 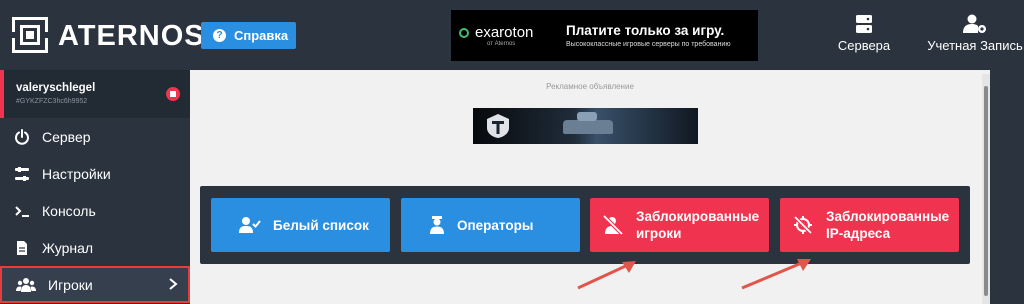 I want to click on operators-button-label: Операторы, so click(x=495, y=225).